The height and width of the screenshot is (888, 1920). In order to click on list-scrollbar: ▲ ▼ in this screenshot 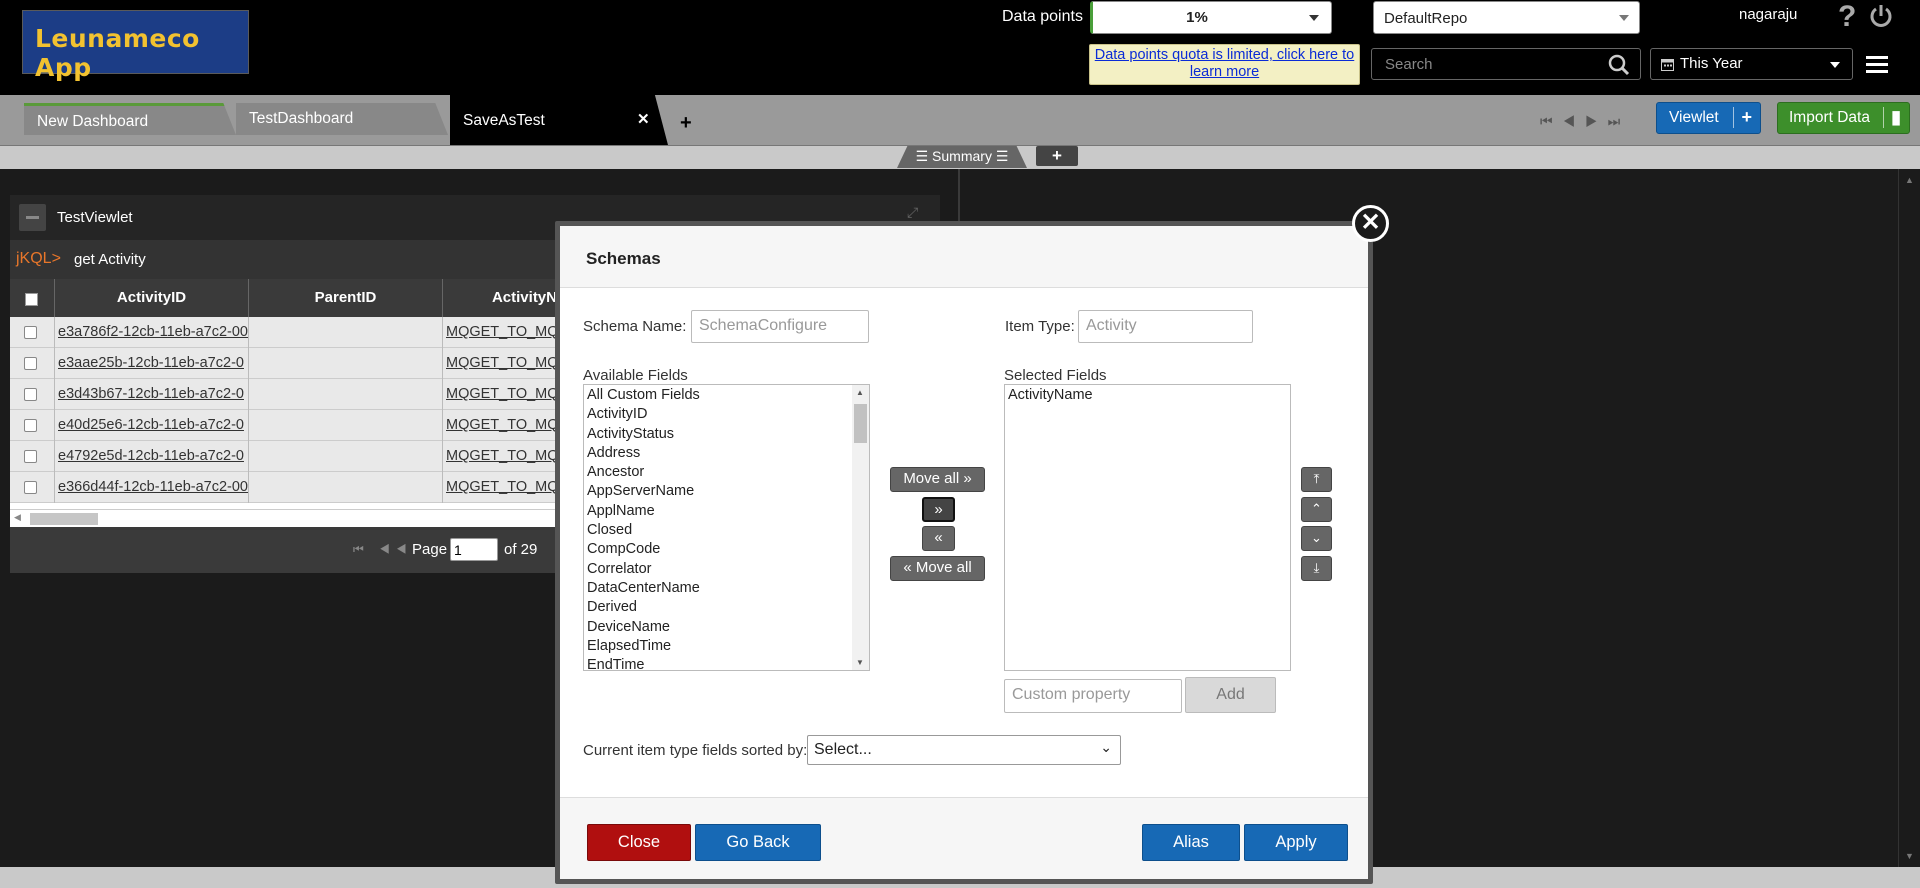, I will do `click(860, 527)`.